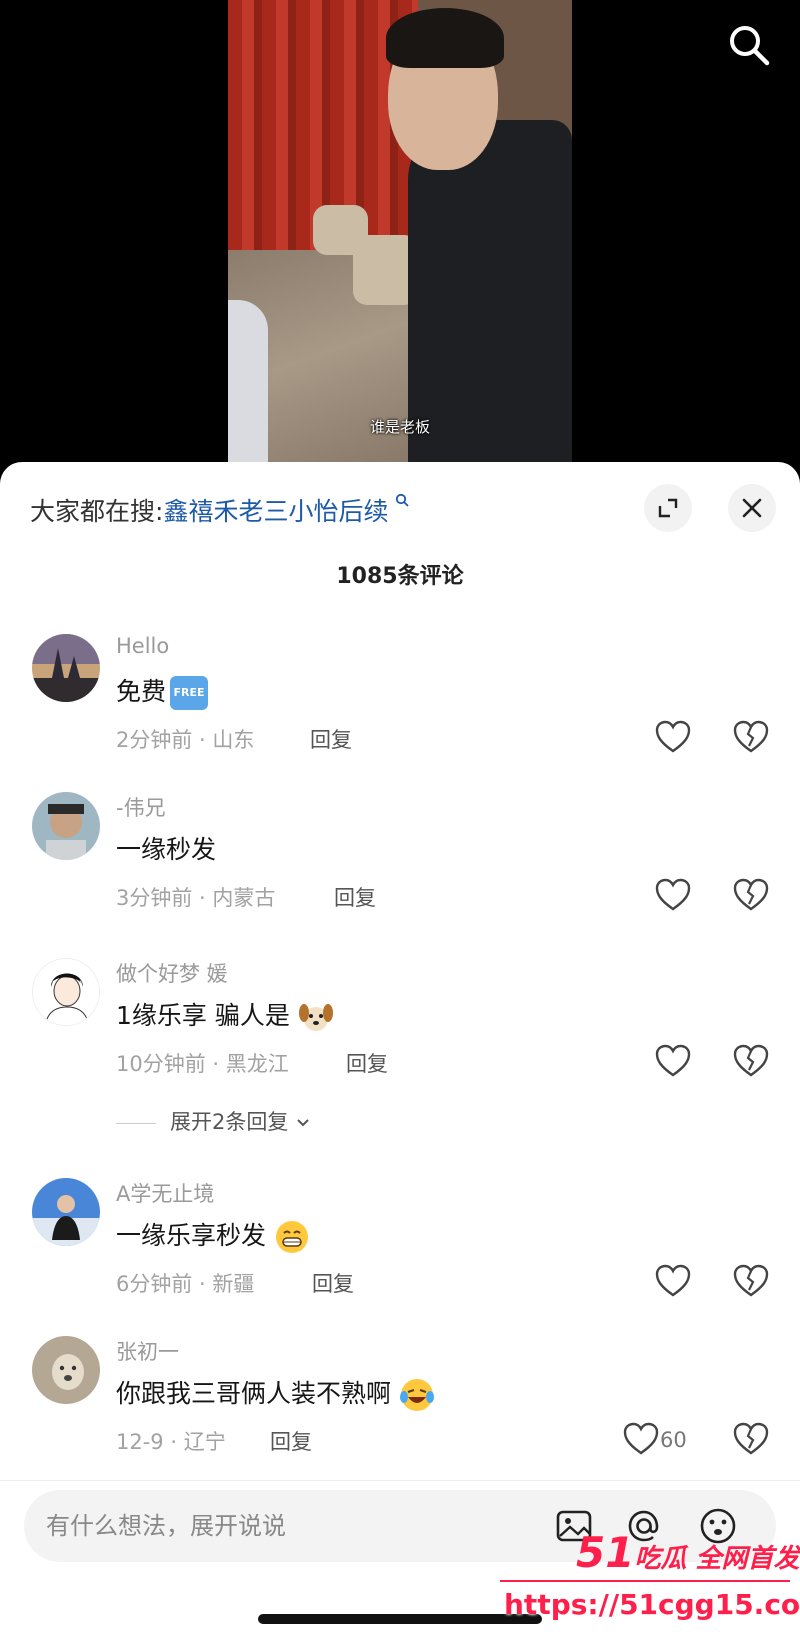 The width and height of the screenshot is (800, 1640). Describe the element at coordinates (400, 1619) in the screenshot. I see `home-indicator` at that location.